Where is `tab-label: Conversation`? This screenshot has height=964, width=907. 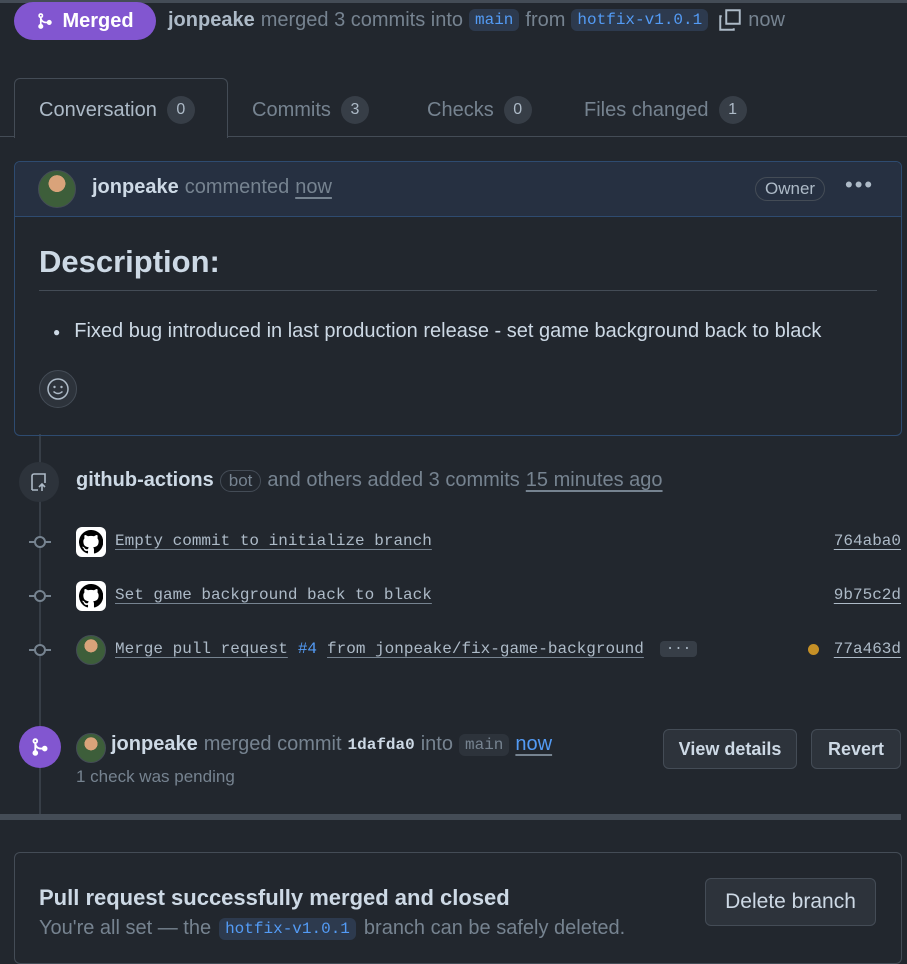 tab-label: Conversation is located at coordinates (98, 109).